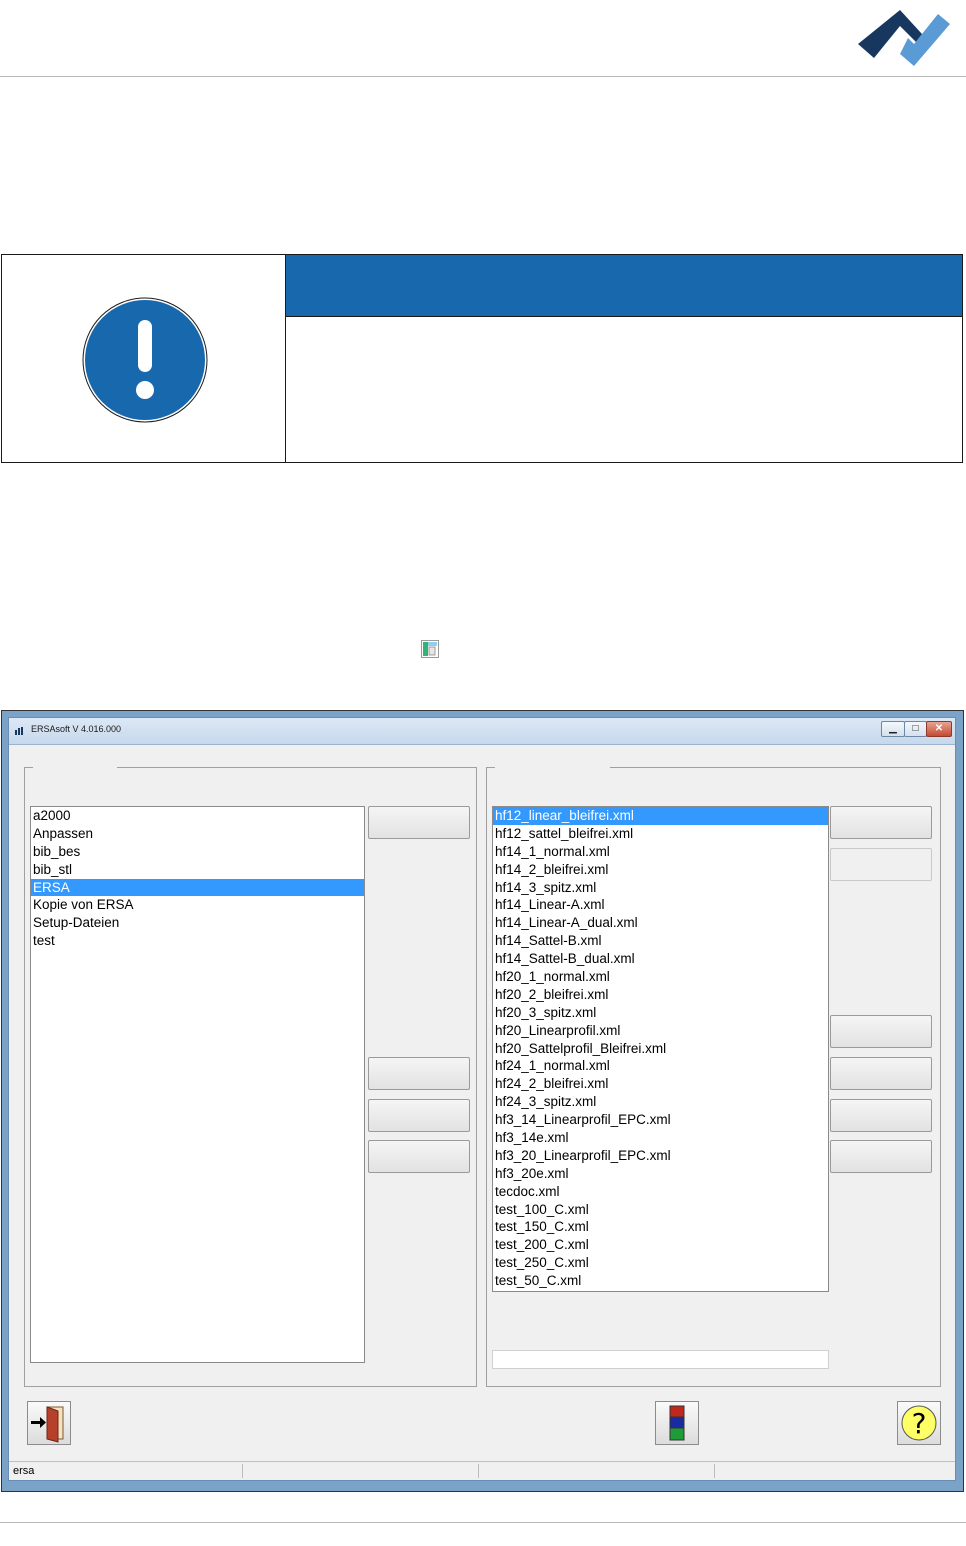  What do you see at coordinates (660, 1156) in the screenshot?
I see `list-item: hf3_20_Linearprofil_EPC.xml` at bounding box center [660, 1156].